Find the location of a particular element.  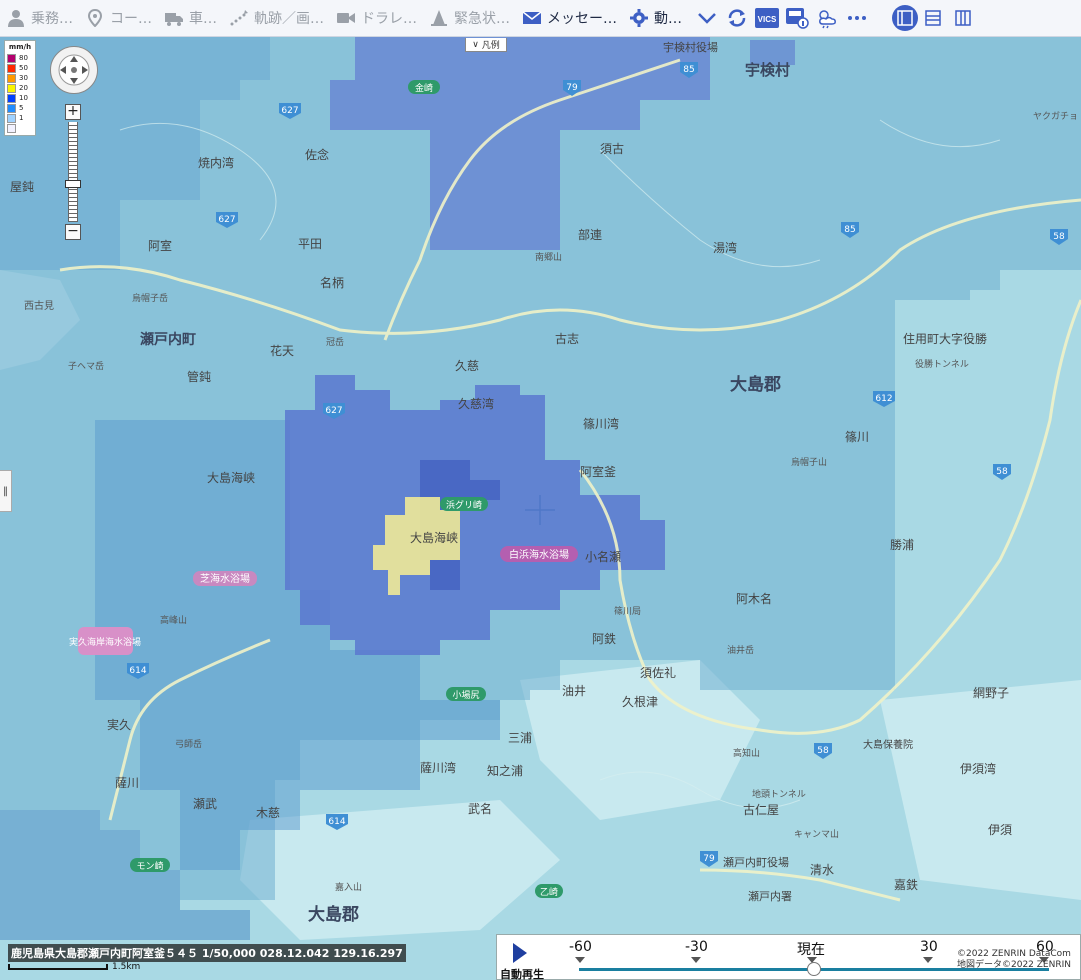

view-single-icon is located at coordinates (905, 18).